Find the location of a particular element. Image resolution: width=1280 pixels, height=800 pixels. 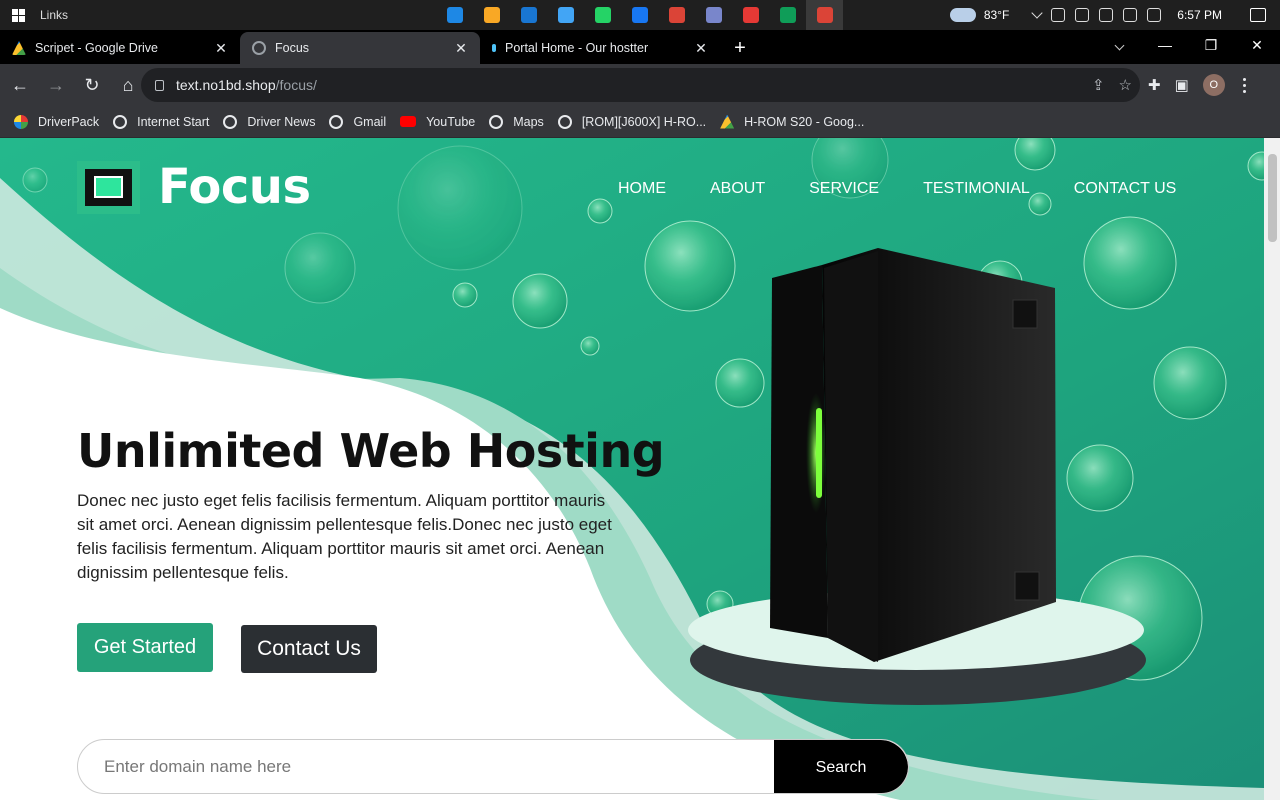

bookmark-star-icon: ☆ is located at coordinates (1125, 85).